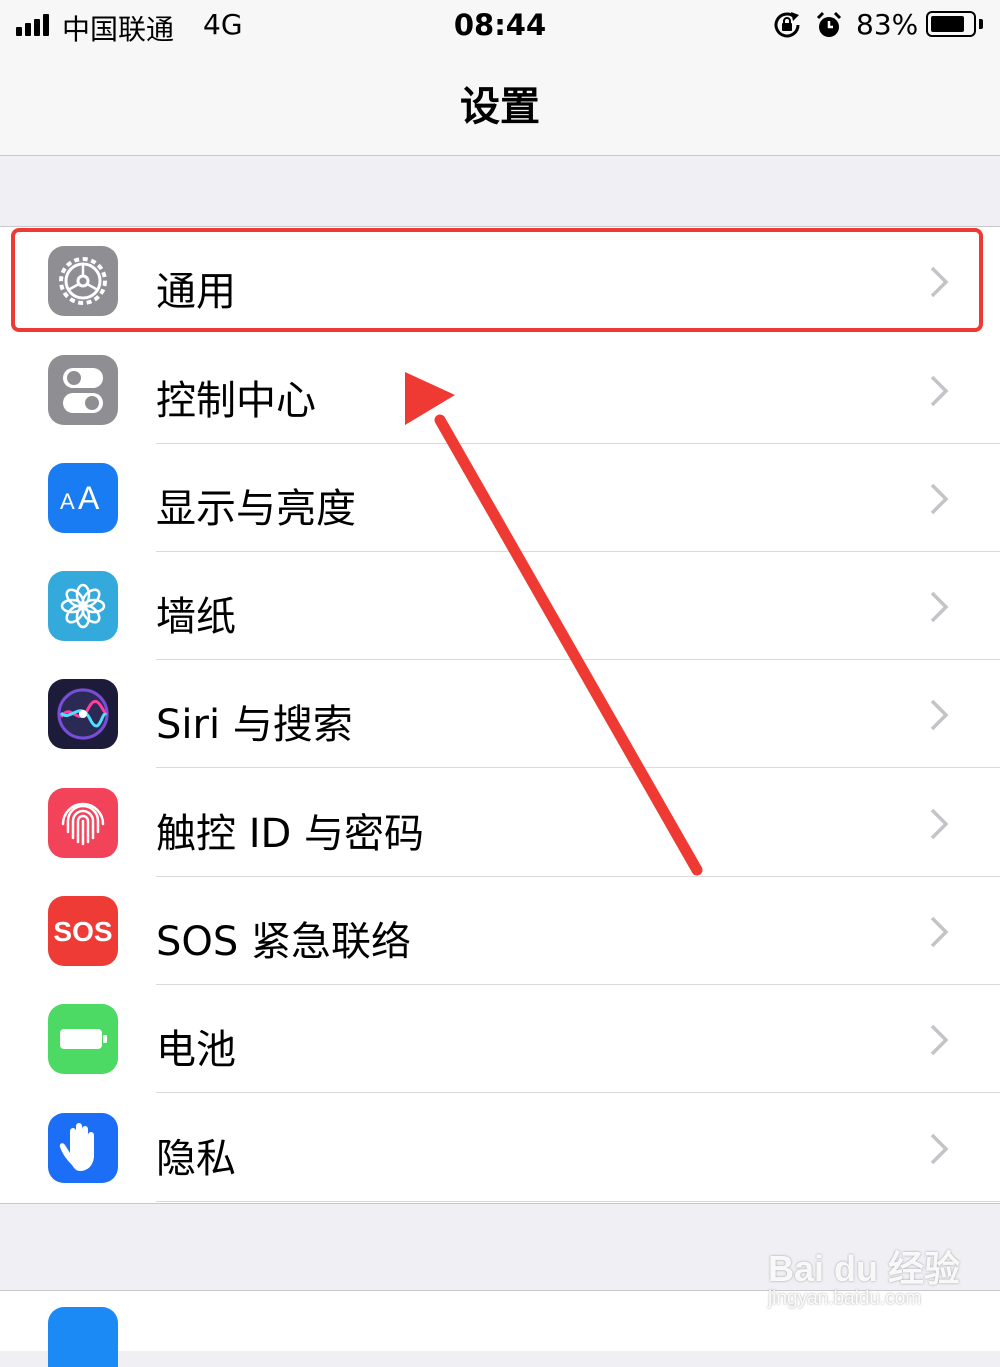  I want to click on status-time: 08:44, so click(500, 25).